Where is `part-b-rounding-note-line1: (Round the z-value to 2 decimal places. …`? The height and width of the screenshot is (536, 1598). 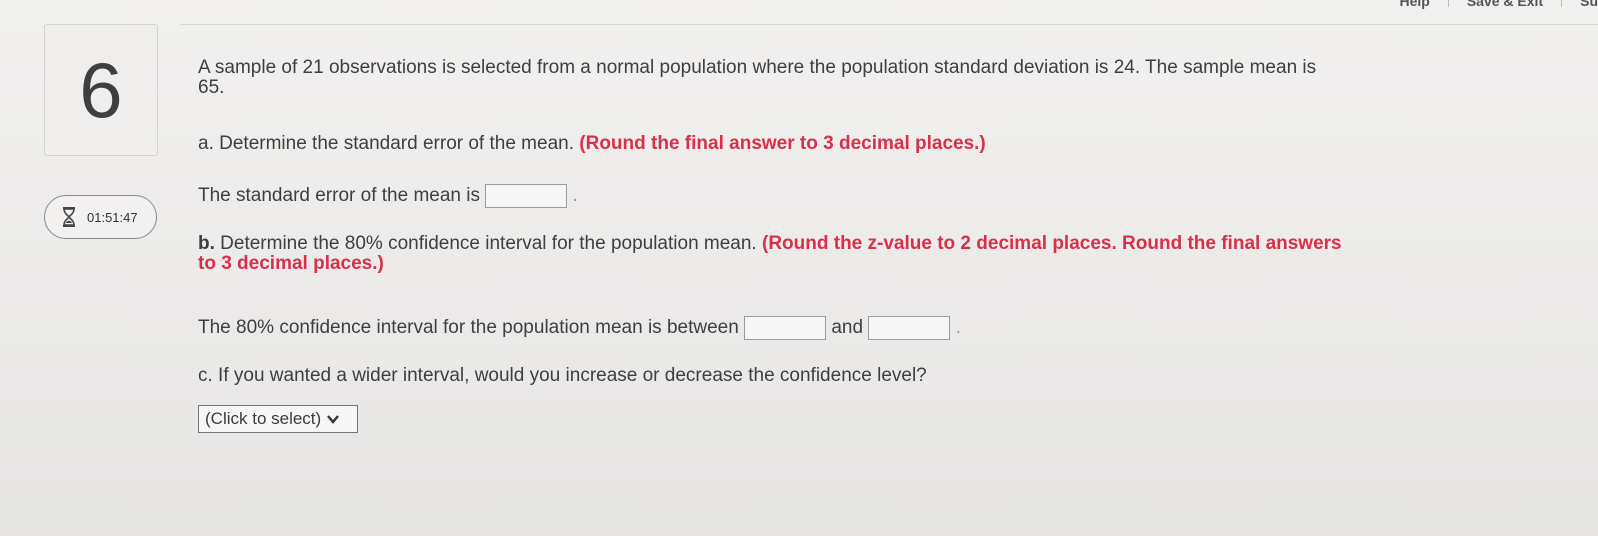 part-b-rounding-note-line1: (Round the z-value to 2 decimal places. … is located at coordinates (1052, 243).